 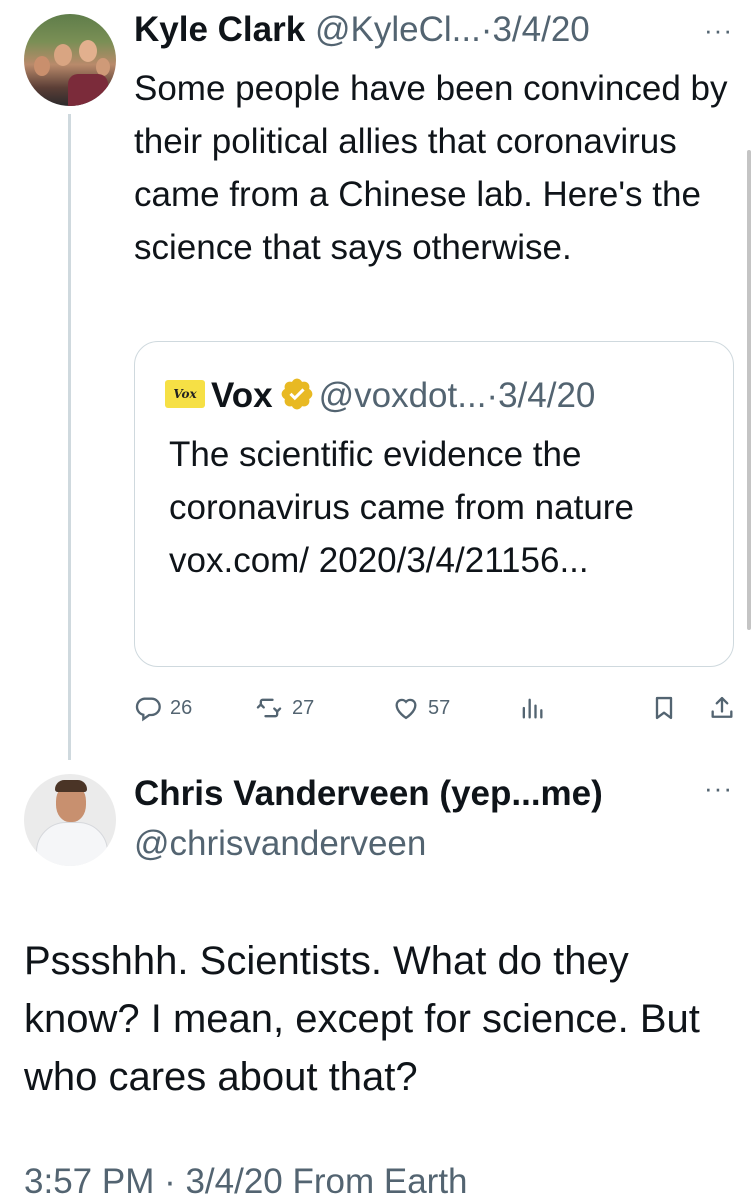 I want to click on quoted-author-name: Vox, so click(x=242, y=395).